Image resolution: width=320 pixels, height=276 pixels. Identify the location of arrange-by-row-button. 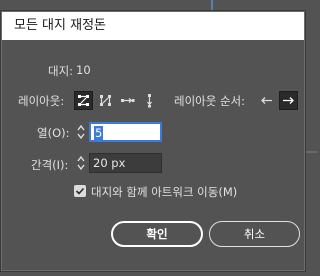
(127, 100).